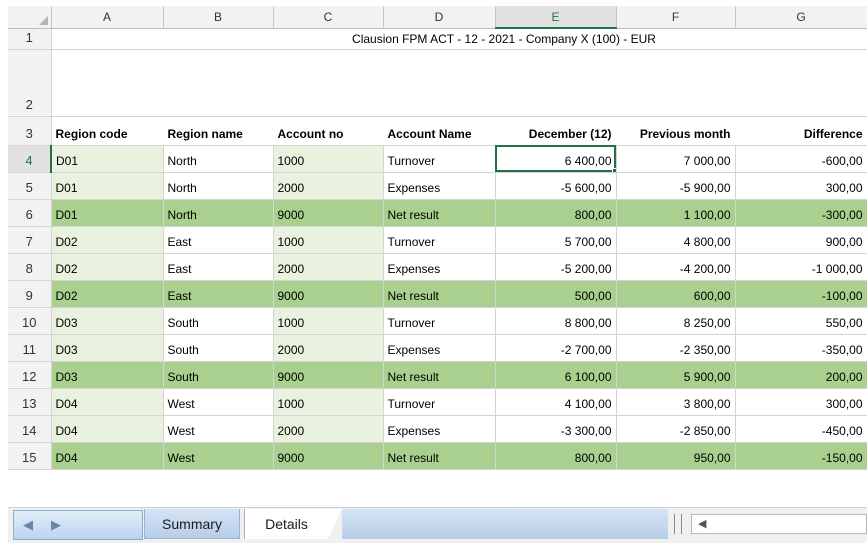  Describe the element at coordinates (328, 131) in the screenshot. I see `header-account-no: Account no` at that location.